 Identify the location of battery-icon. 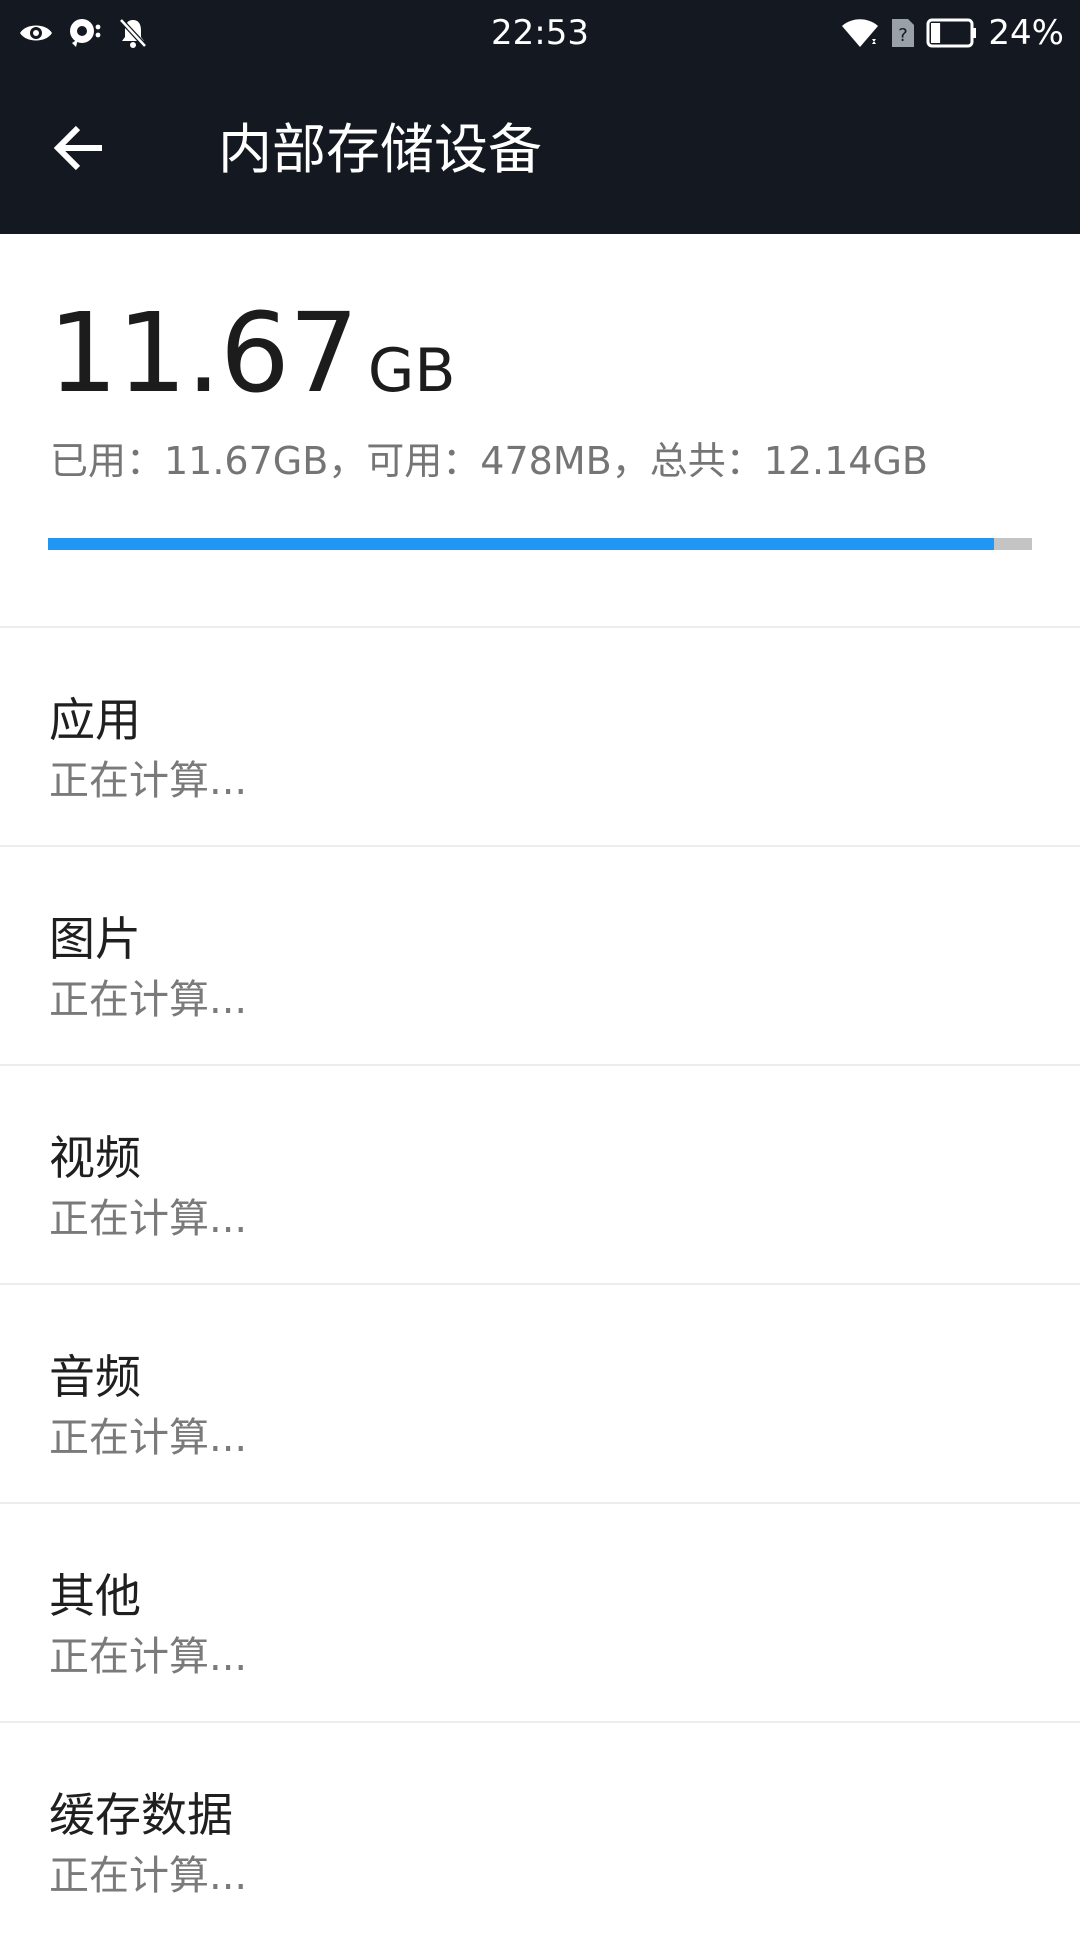
(952, 33).